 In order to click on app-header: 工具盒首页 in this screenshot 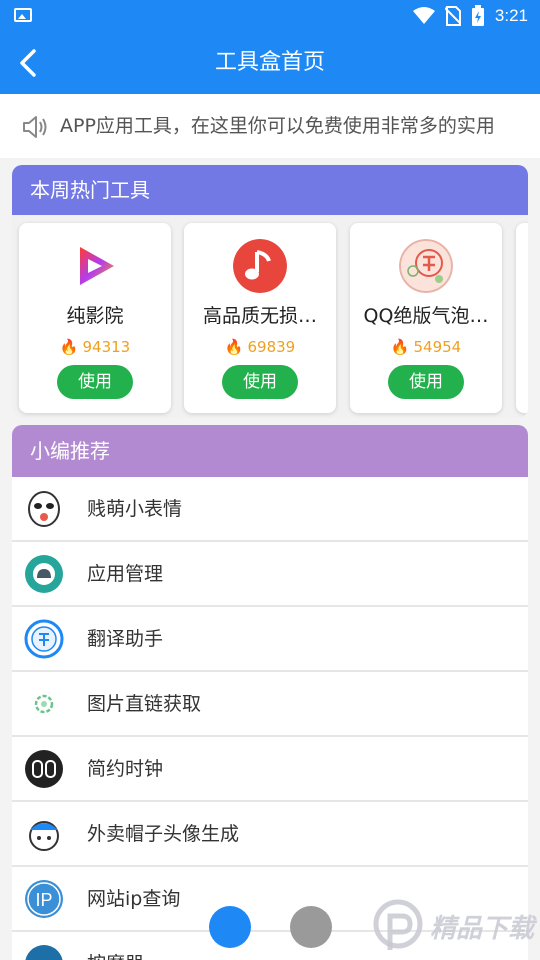, I will do `click(270, 63)`.